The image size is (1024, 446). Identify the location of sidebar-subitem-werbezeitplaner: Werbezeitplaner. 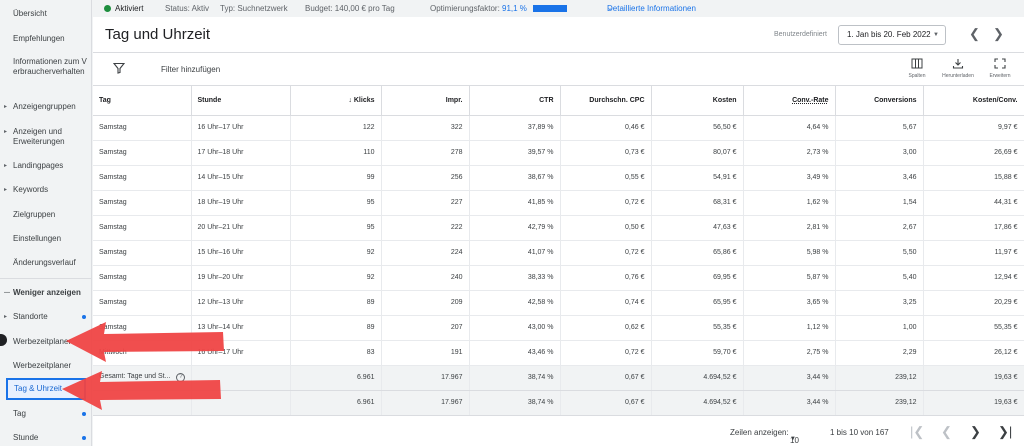
(46, 366).